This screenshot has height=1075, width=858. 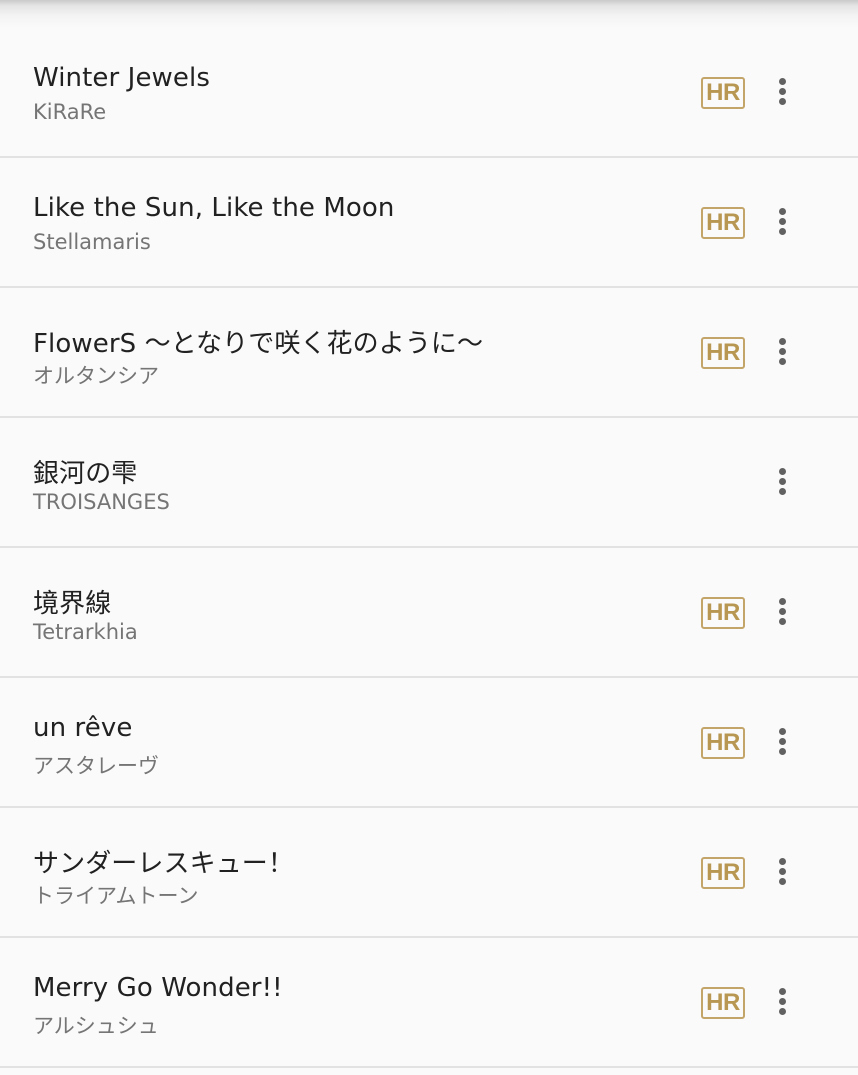 I want to click on song-row: FlowerS 〜となりで咲く花のように〜 オルタンシア HR, so click(x=429, y=353).